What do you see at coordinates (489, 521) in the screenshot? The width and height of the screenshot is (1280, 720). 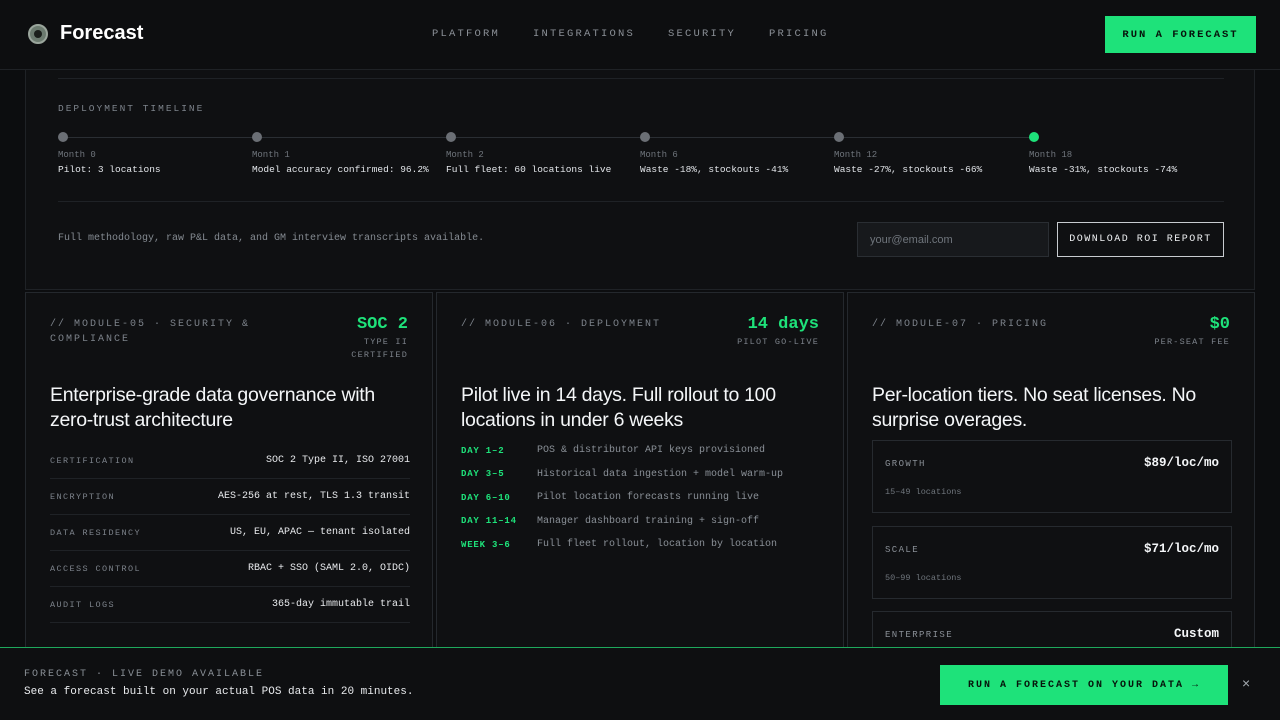 I see `step-day: DAY 11–14` at bounding box center [489, 521].